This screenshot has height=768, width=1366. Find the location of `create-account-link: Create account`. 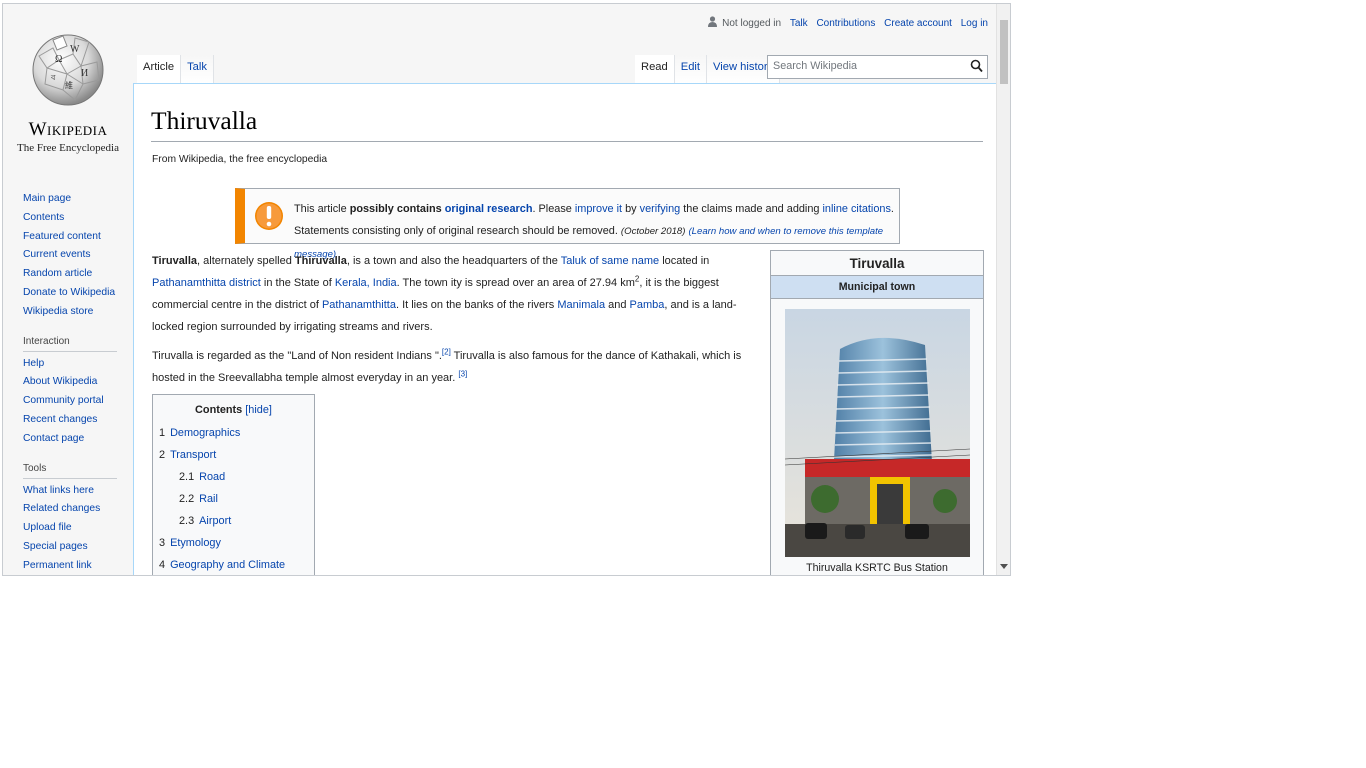

create-account-link: Create account is located at coordinates (918, 23).